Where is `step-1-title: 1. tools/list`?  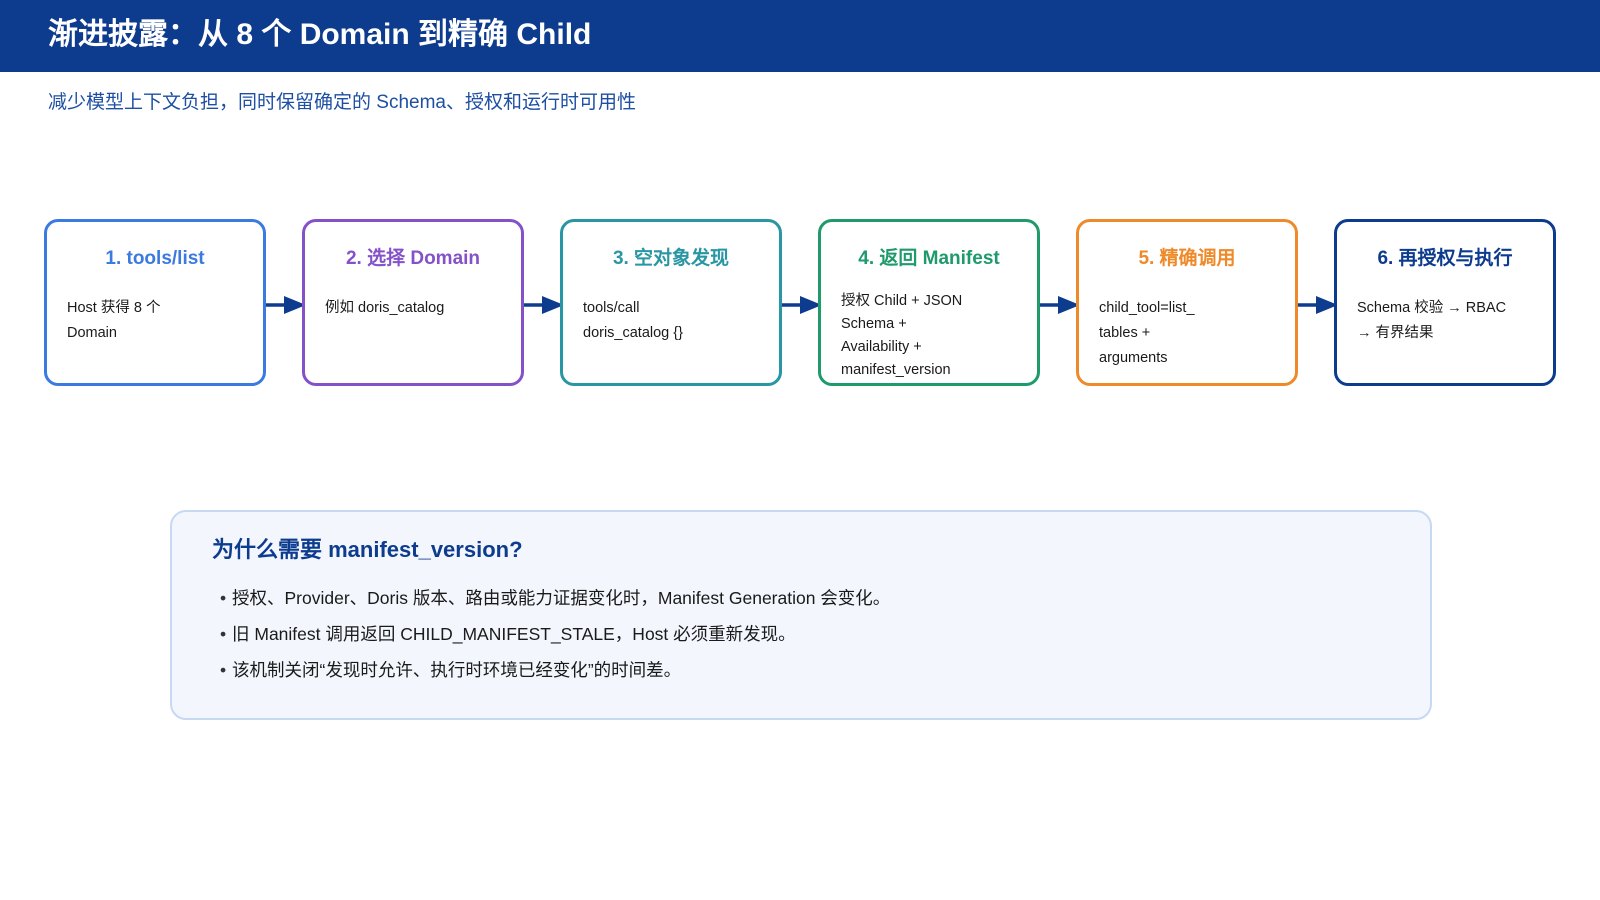
step-1-title: 1. tools/list is located at coordinates (155, 258).